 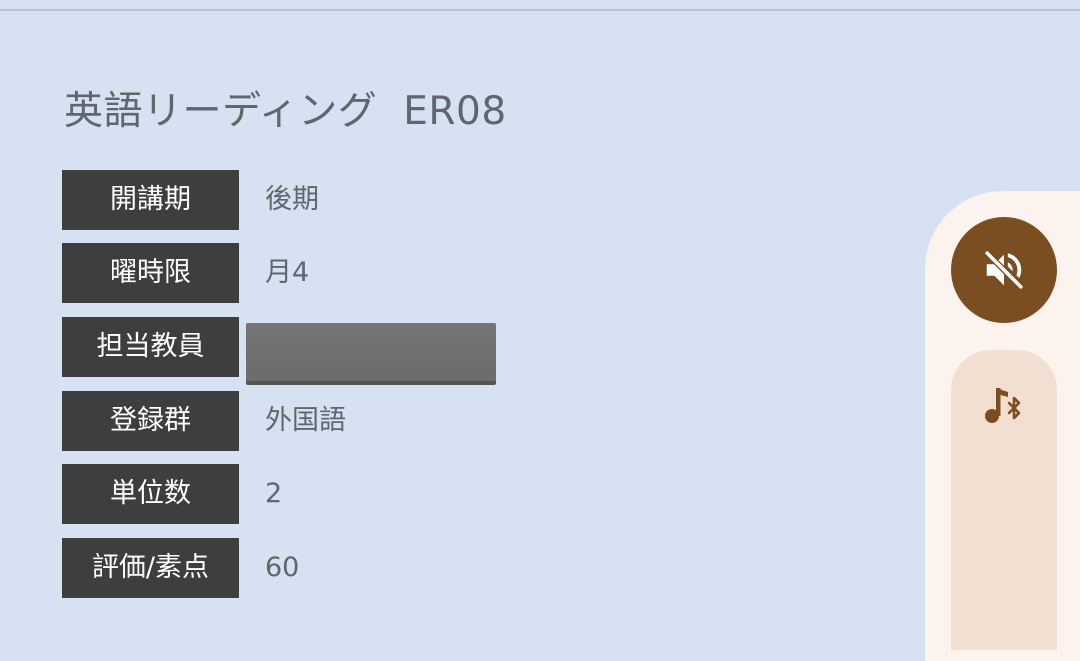 What do you see at coordinates (150, 200) in the screenshot?
I see `detail-label: 開講期` at bounding box center [150, 200].